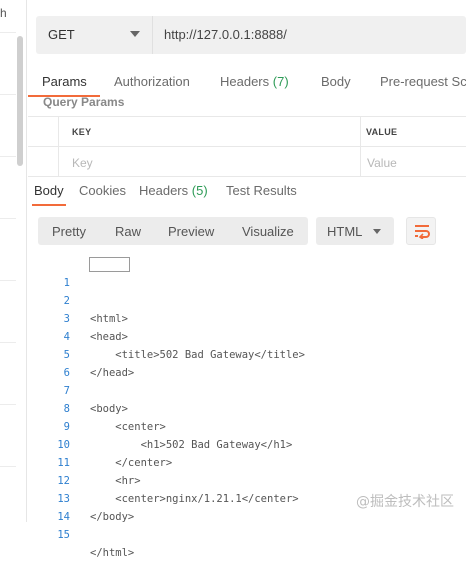  I want to click on code-line: 12 <center>nginx/1.21.1</center>, so click(246, 479).